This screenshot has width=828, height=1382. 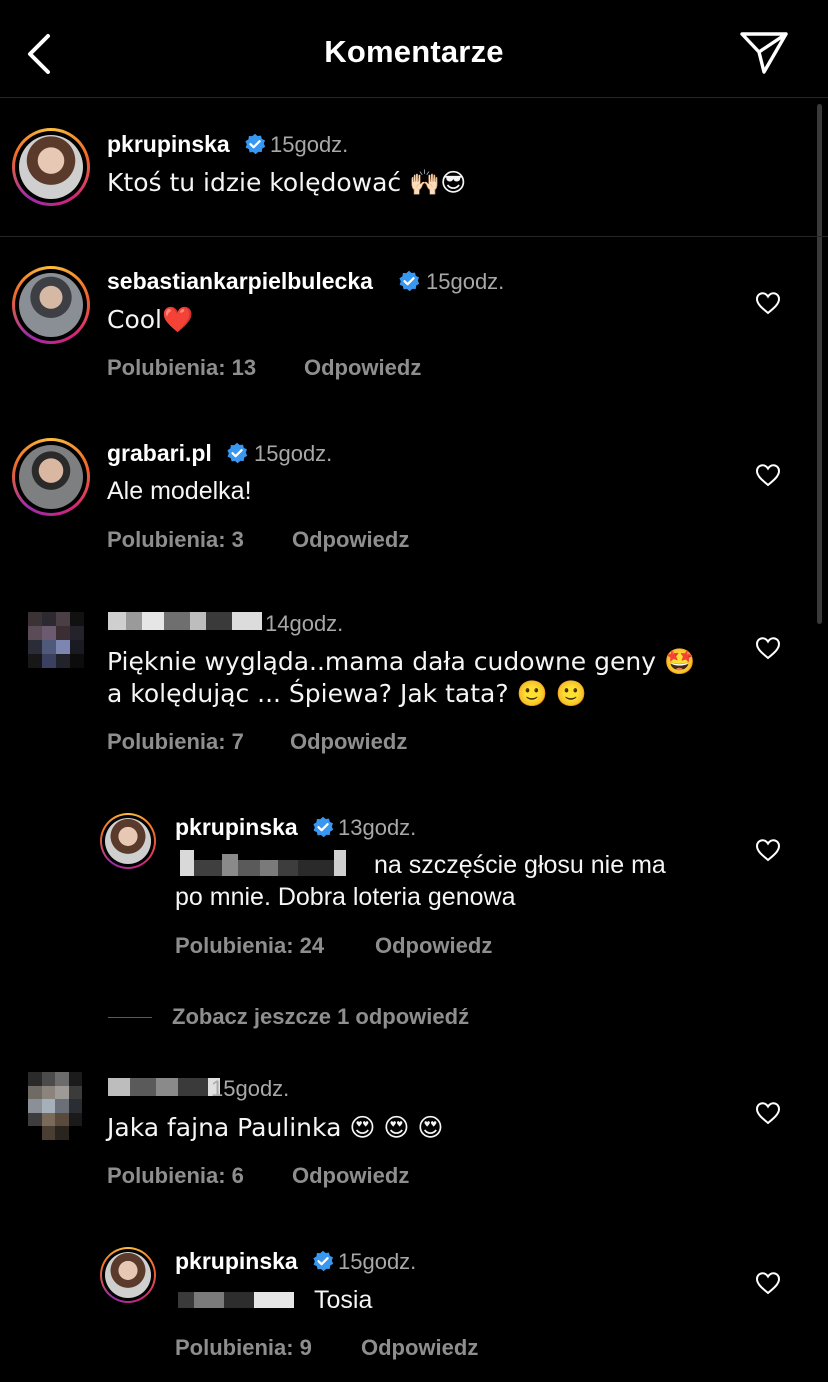 I want to click on page-title: Komentarze, so click(x=414, y=51).